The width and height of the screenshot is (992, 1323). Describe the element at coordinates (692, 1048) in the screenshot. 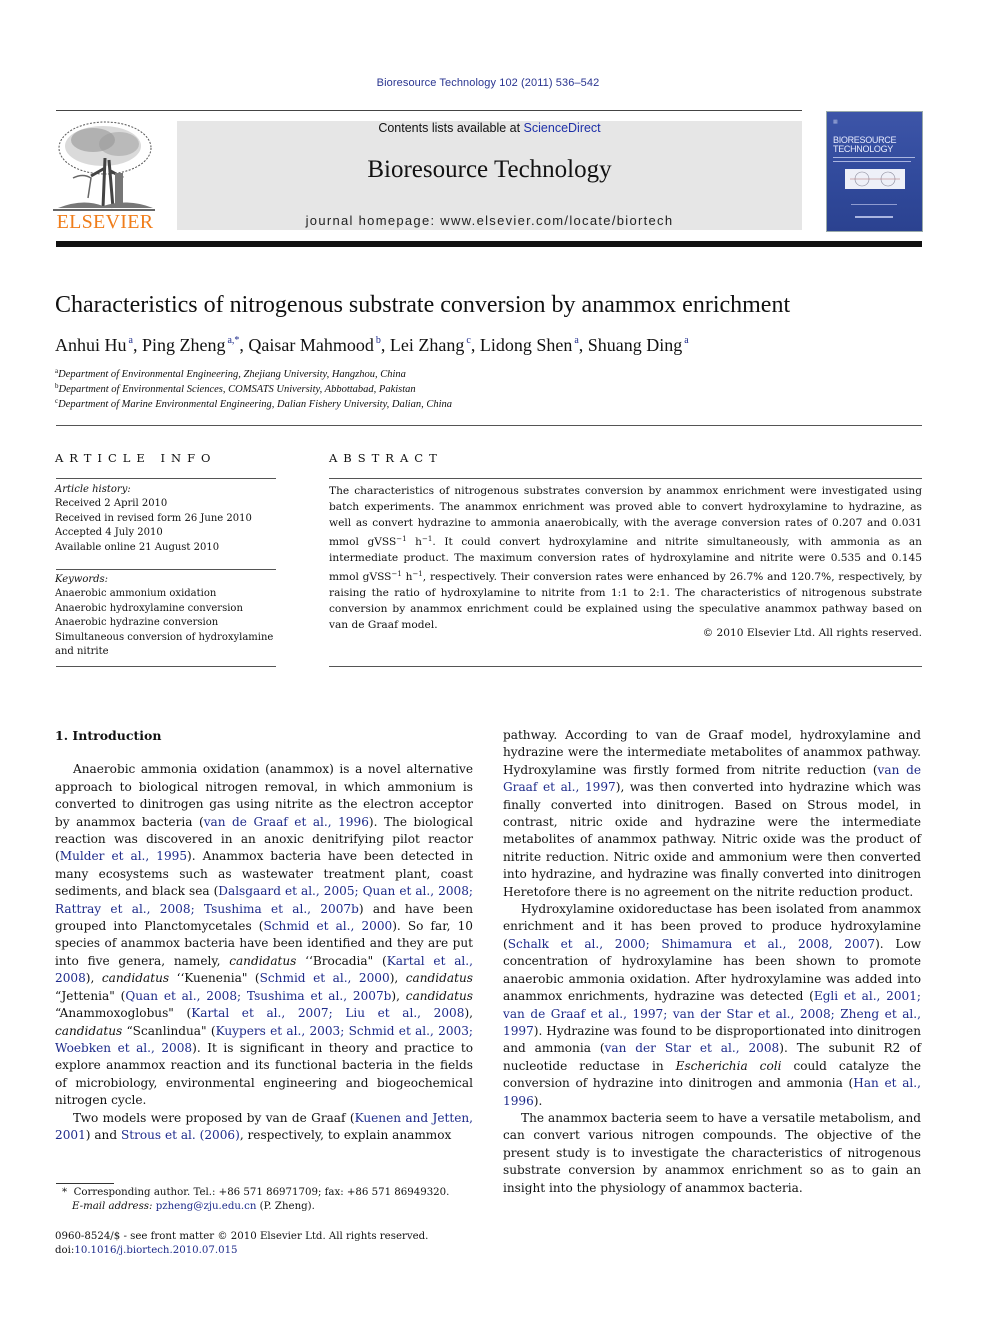

I see `citation-link: van der Star et al., 2008` at that location.